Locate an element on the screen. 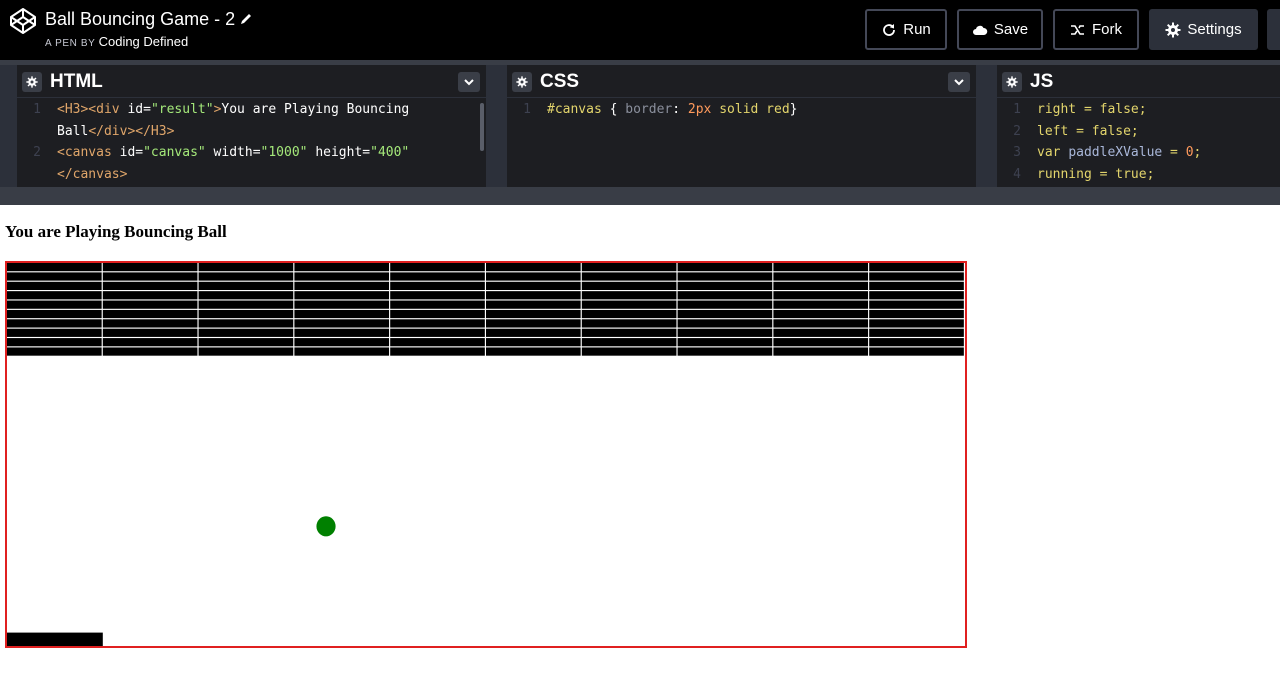 The image size is (1280, 678). code-token: right = false; is located at coordinates (1092, 109).